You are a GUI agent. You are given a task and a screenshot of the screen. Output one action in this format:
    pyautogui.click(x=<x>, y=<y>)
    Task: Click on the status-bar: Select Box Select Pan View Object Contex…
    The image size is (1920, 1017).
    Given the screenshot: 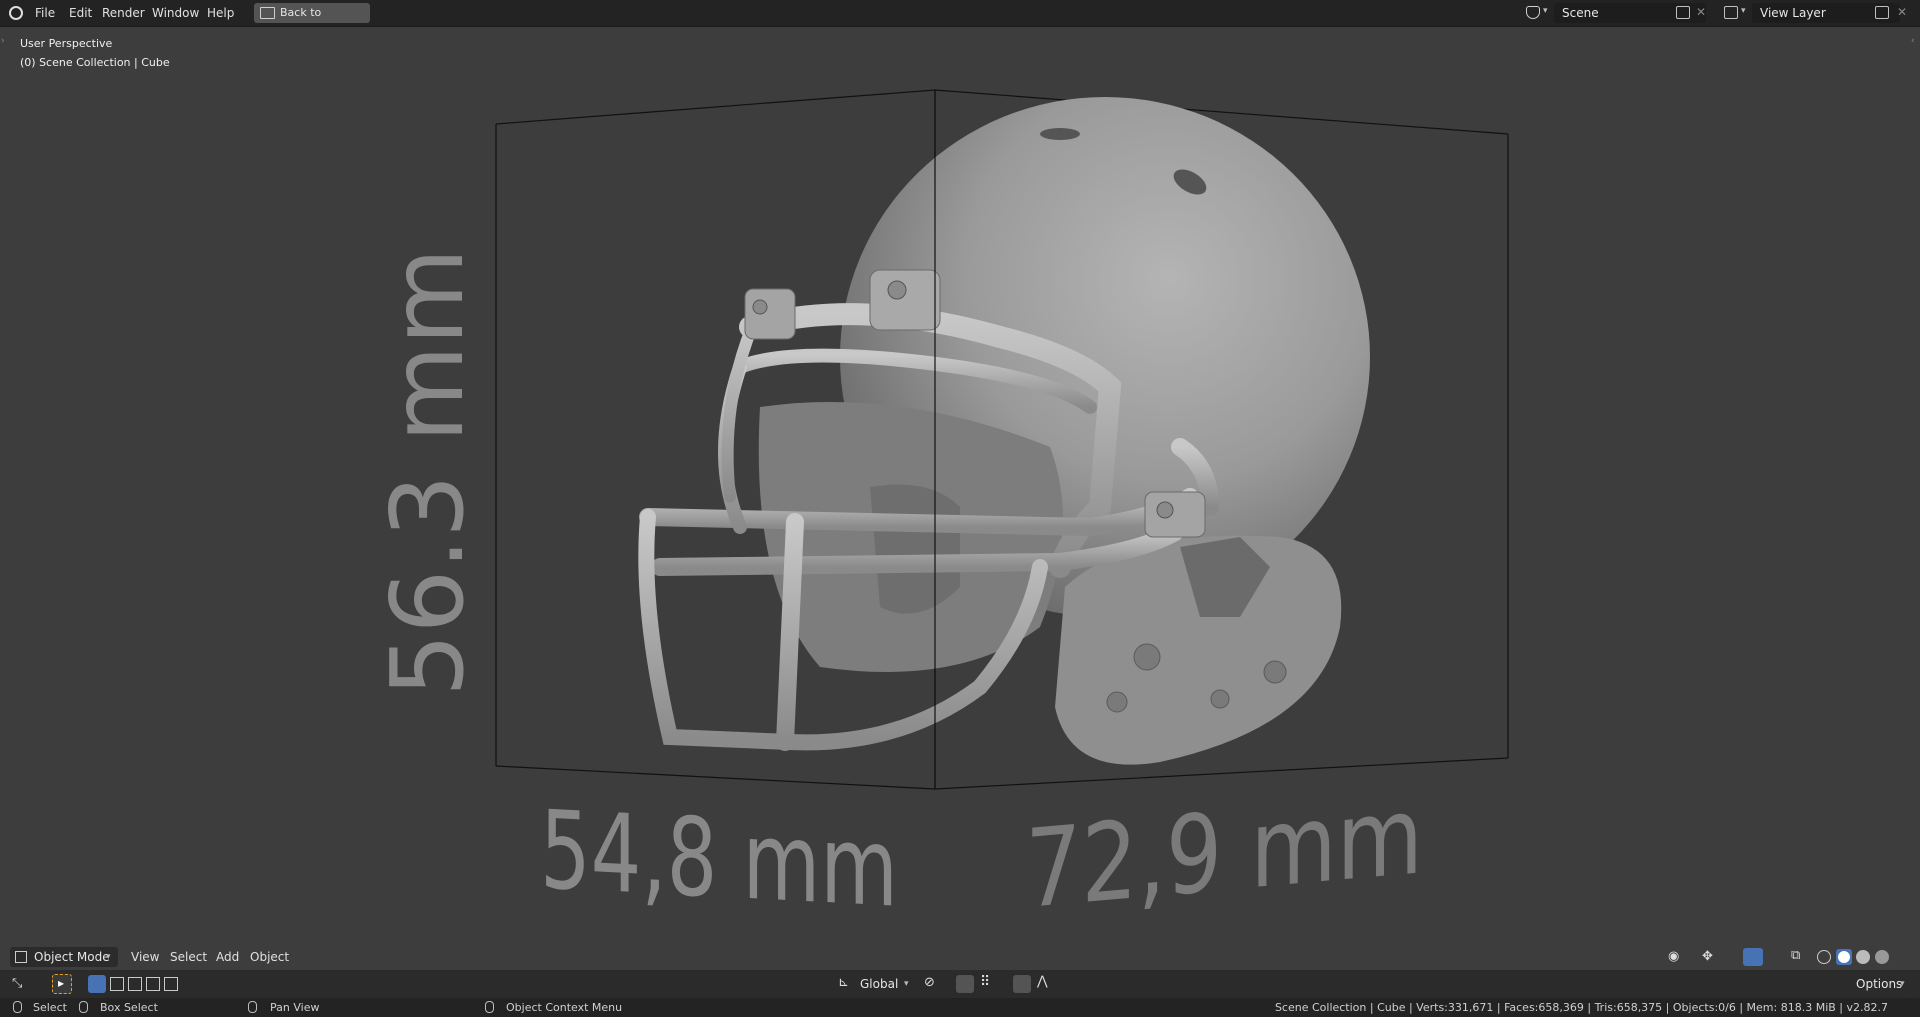 What is the action you would take?
    pyautogui.click(x=960, y=1007)
    